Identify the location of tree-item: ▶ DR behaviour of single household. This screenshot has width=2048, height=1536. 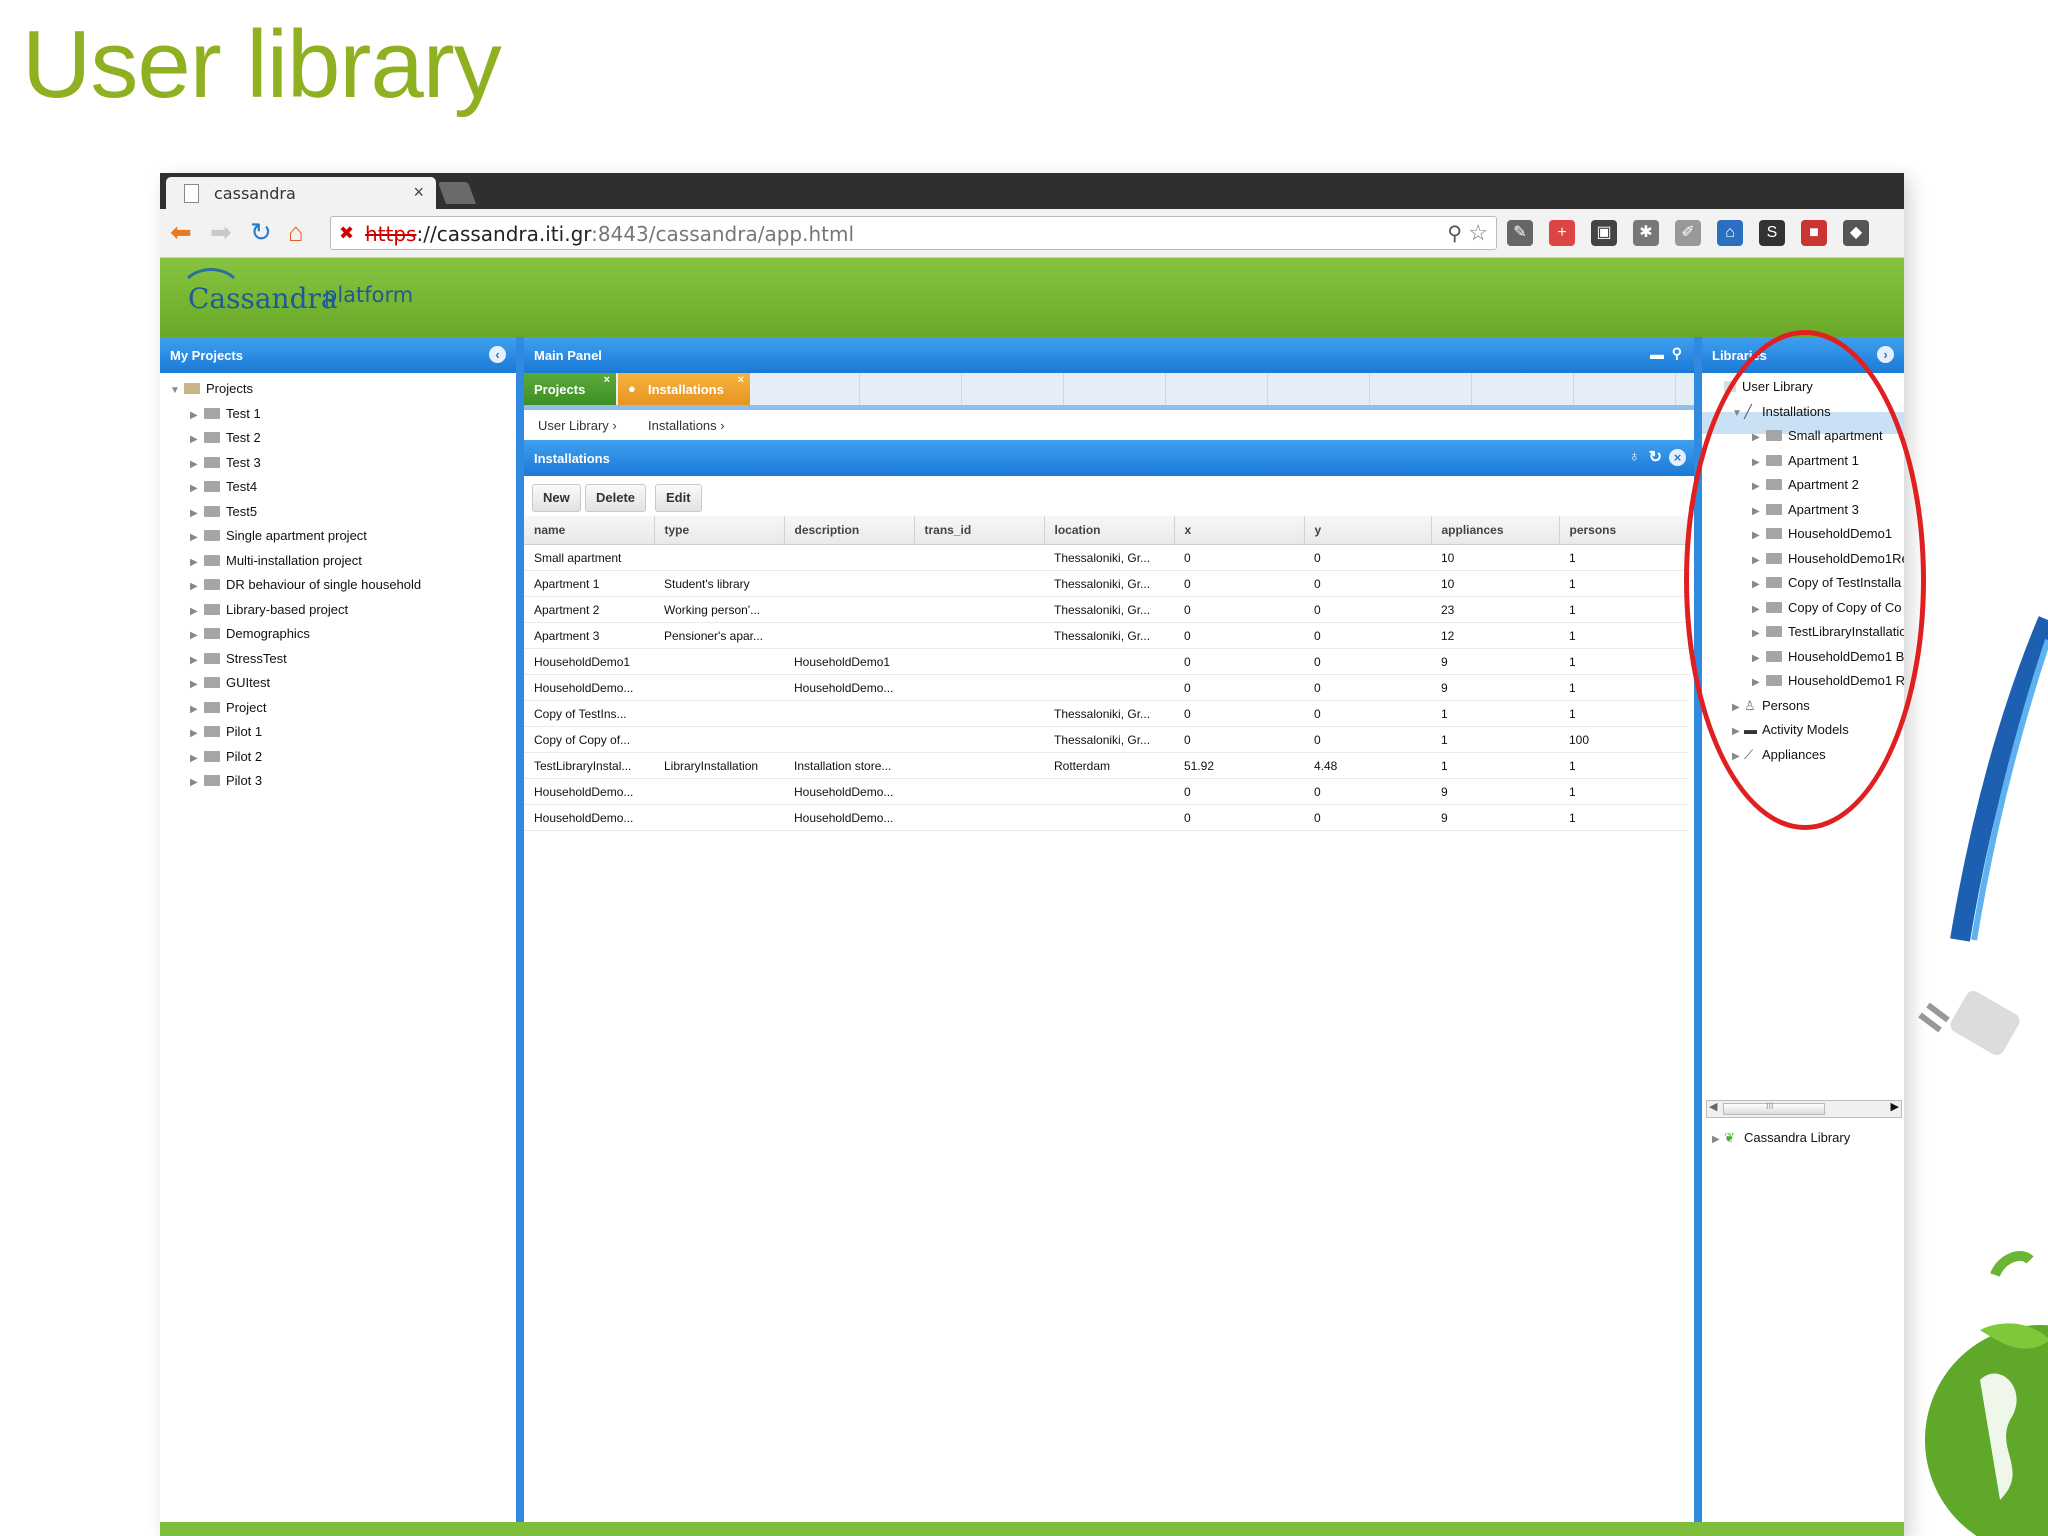
(305, 589).